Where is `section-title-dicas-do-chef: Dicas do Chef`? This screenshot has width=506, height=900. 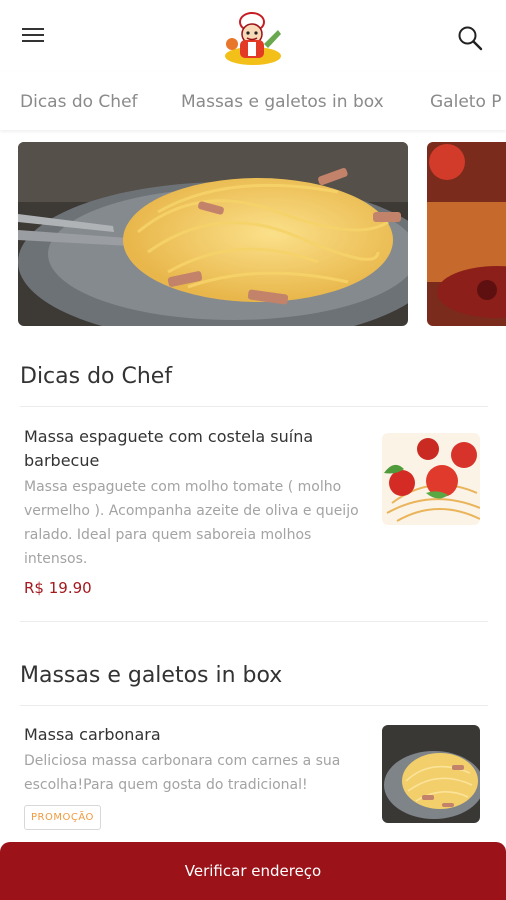
section-title-dicas-do-chef: Dicas do Chef is located at coordinates (96, 376).